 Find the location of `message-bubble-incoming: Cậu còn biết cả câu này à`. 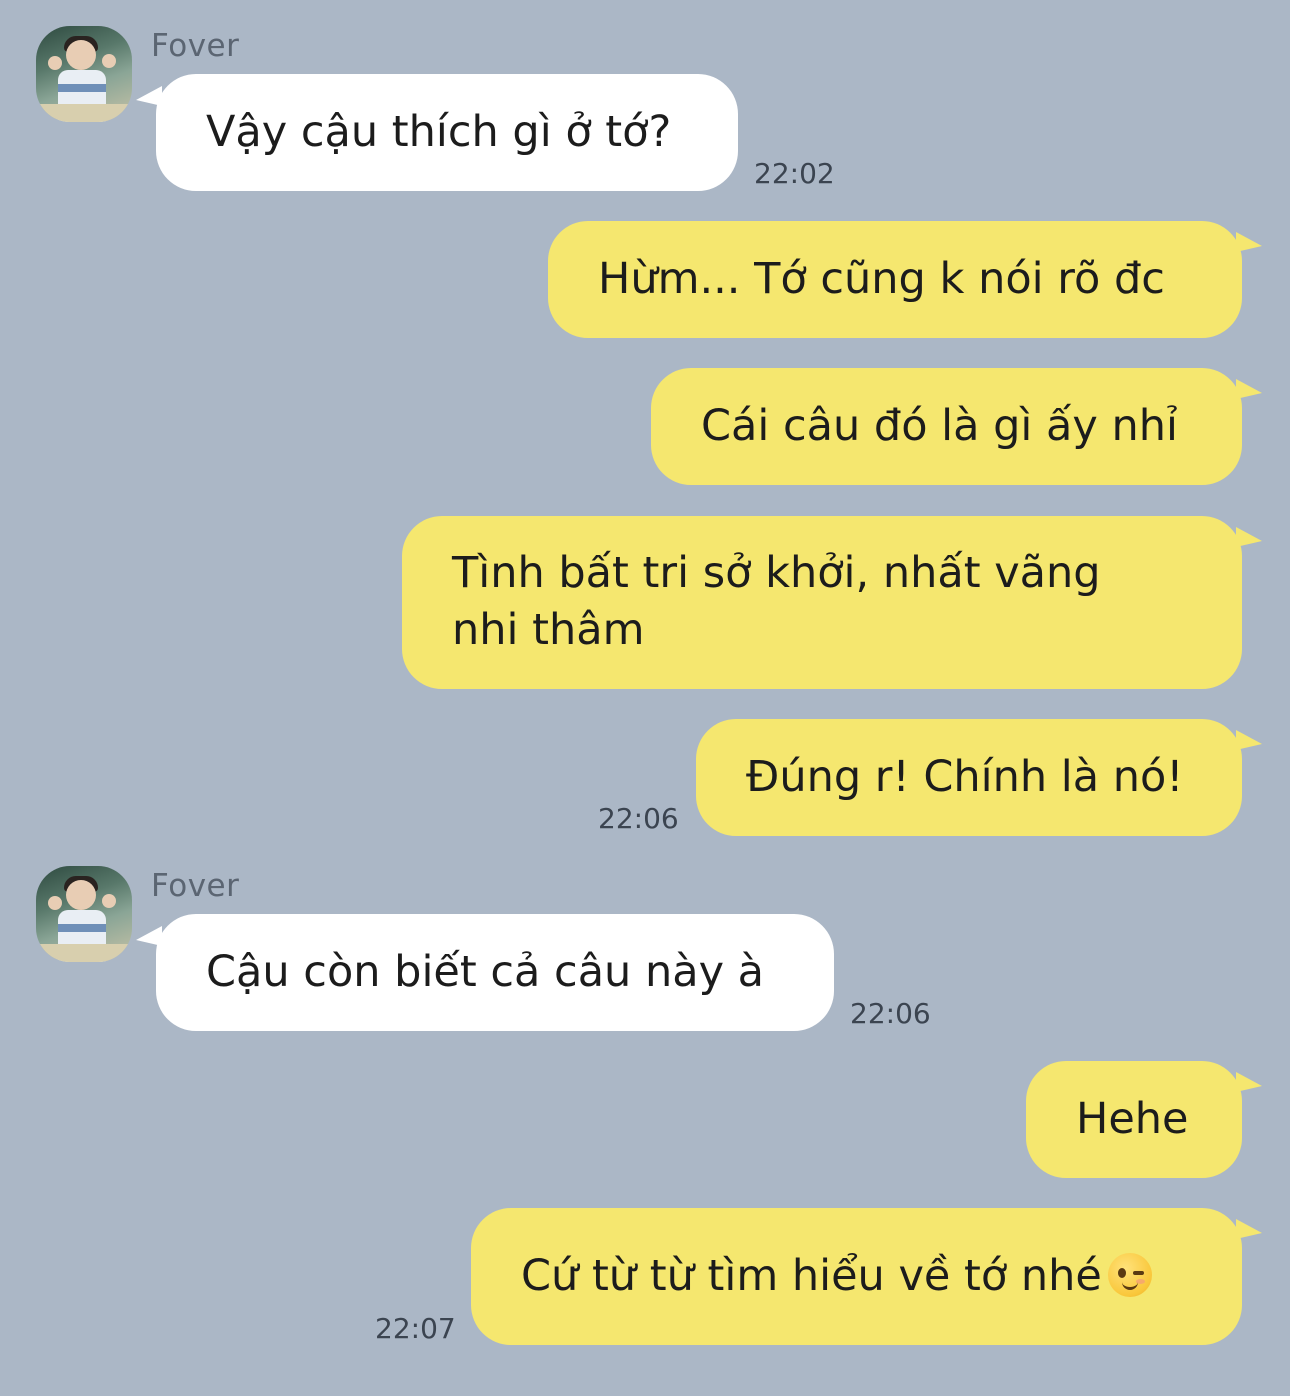

message-bubble-incoming: Cậu còn biết cả câu này à is located at coordinates (495, 972).